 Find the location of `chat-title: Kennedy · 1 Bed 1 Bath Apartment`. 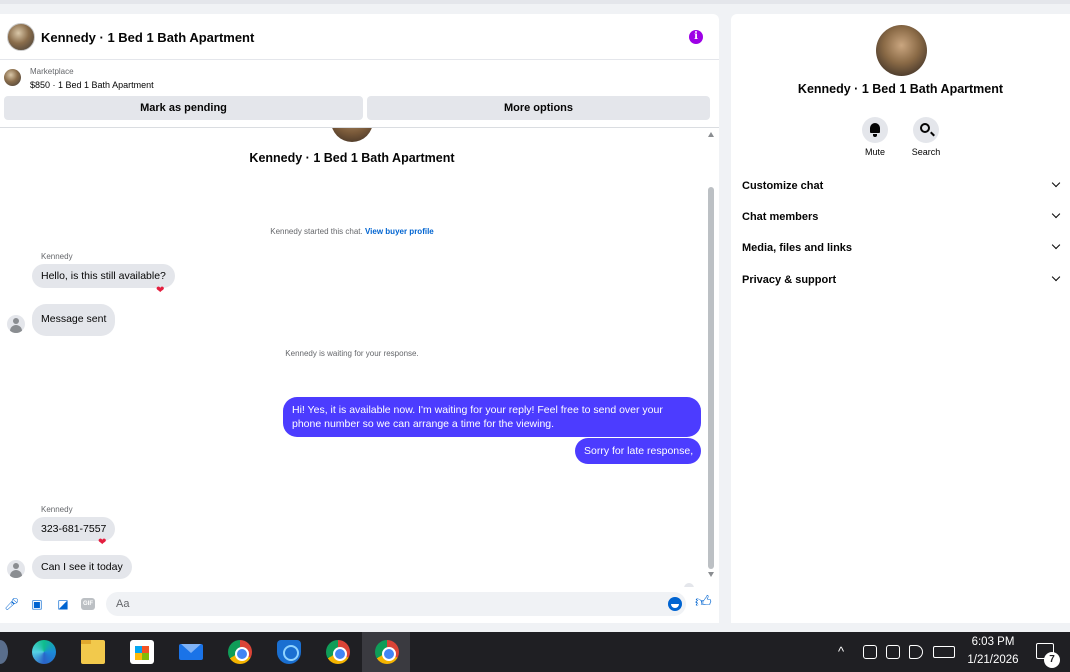

chat-title: Kennedy · 1 Bed 1 Bath Apartment is located at coordinates (147, 37).